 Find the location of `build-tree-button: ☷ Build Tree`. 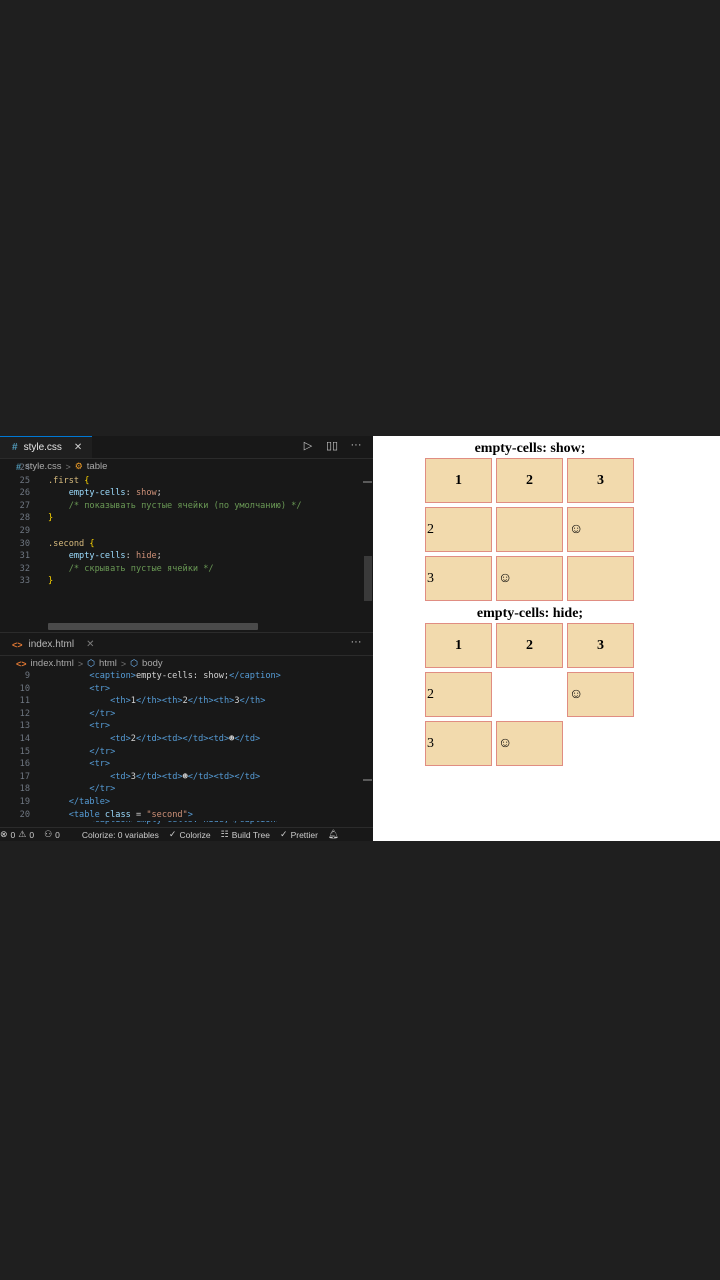

build-tree-button: ☷ Build Tree is located at coordinates (245, 834).